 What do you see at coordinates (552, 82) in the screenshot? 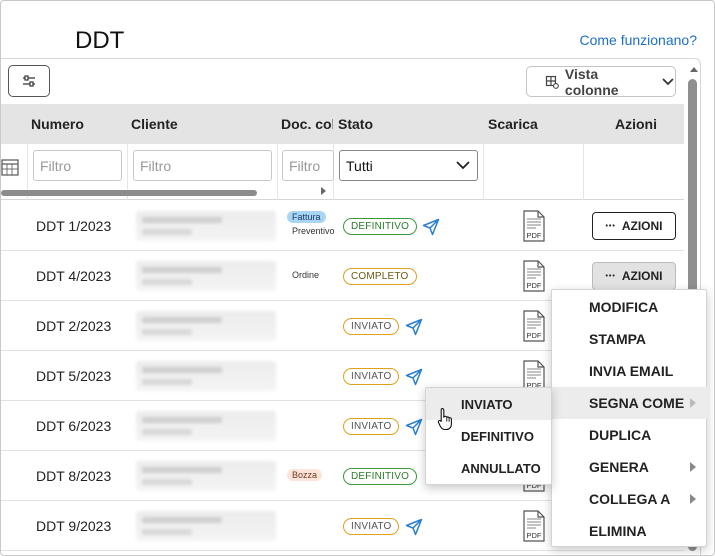
I see `columns-icon` at bounding box center [552, 82].